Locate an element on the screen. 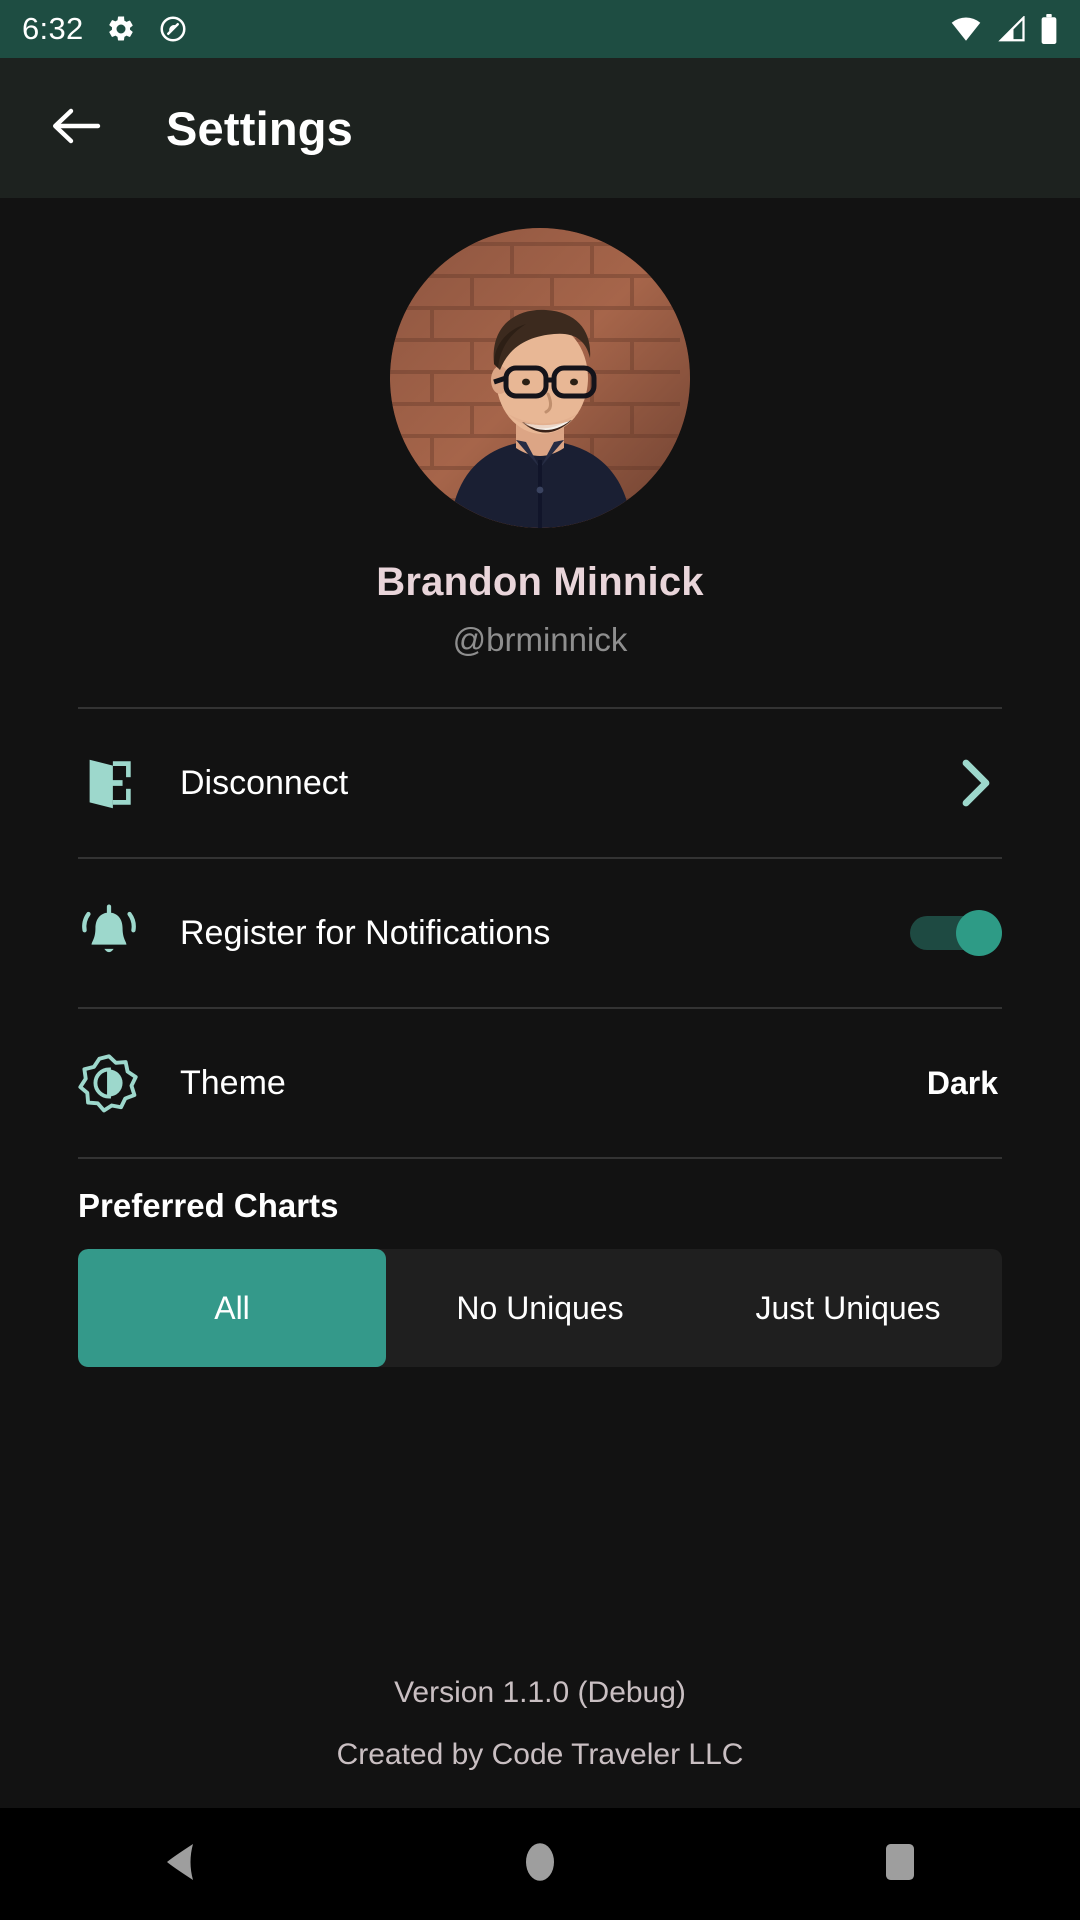 Image resolution: width=1080 pixels, height=1920 pixels. status-bar-left: 6:32 is located at coordinates (105, 29).